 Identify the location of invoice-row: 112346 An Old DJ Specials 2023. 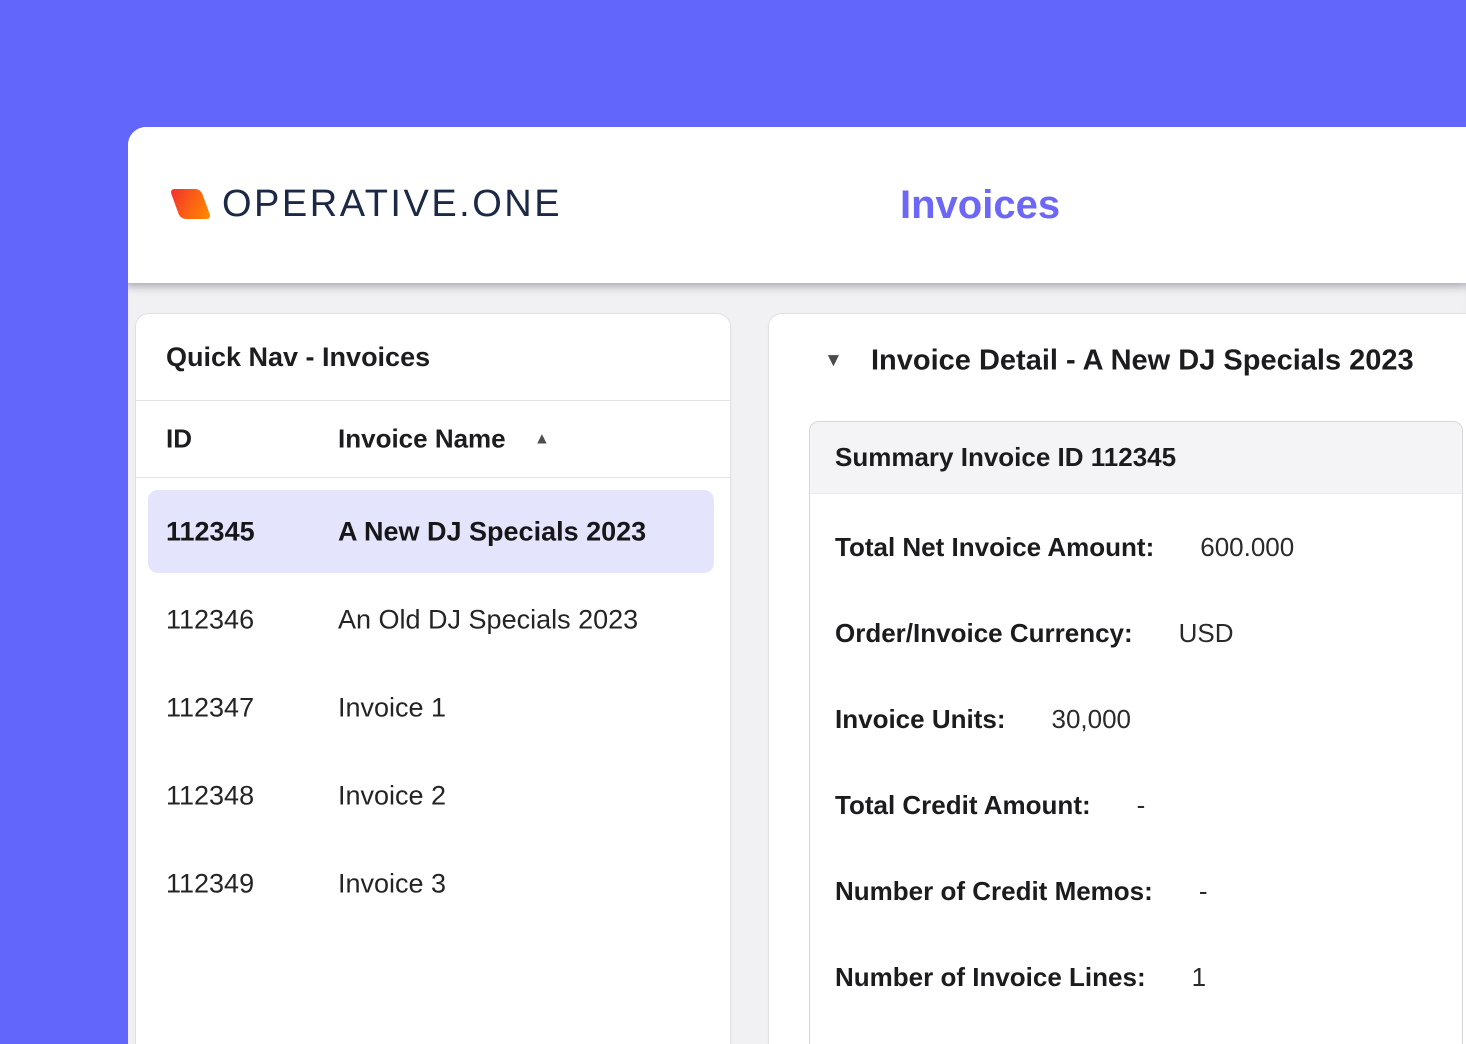
(433, 620).